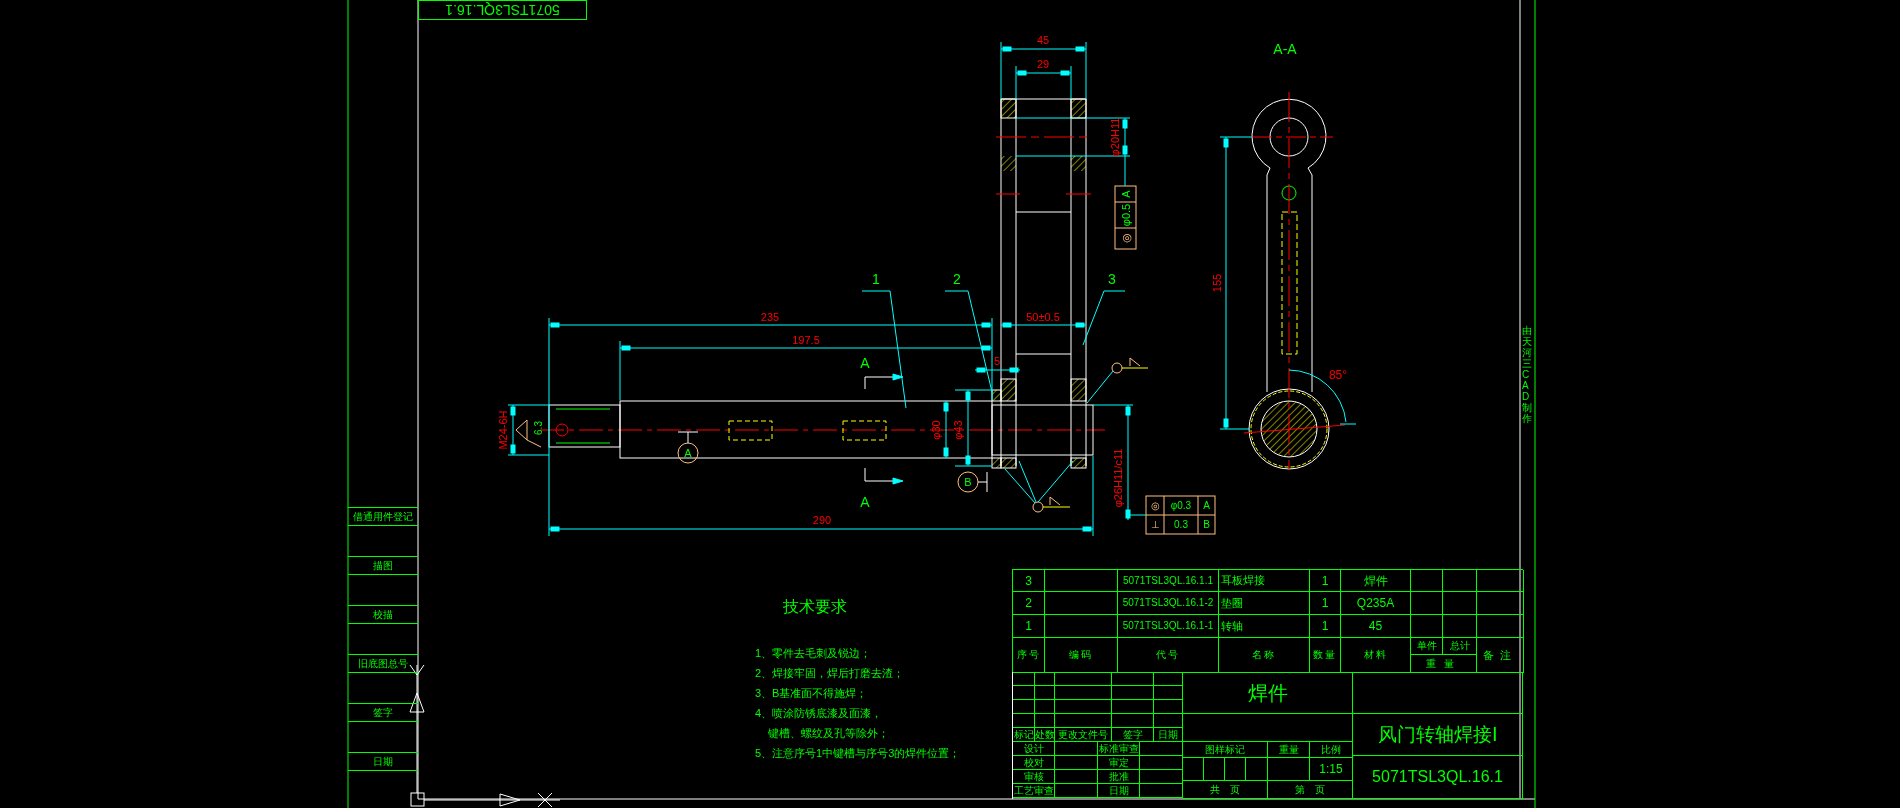 The height and width of the screenshot is (808, 1900). Describe the element at coordinates (1331, 750) in the screenshot. I see `field-label: 比例` at that location.